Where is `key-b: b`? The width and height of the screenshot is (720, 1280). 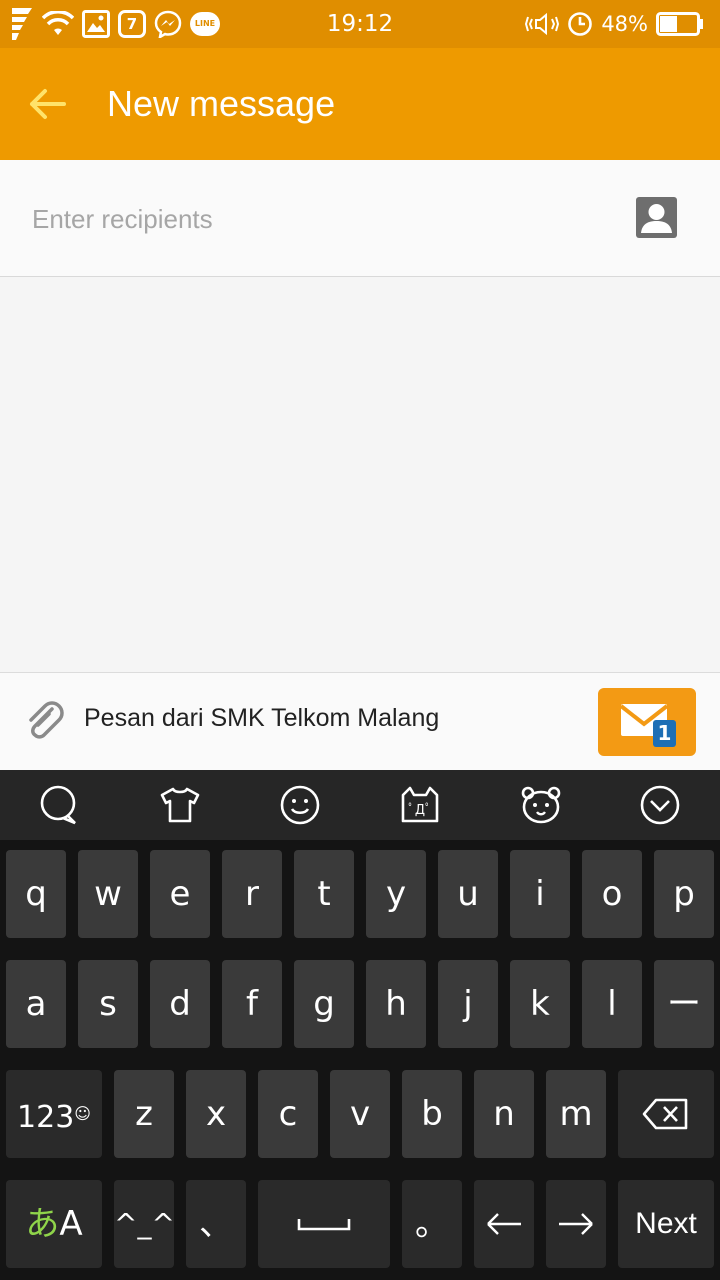 key-b: b is located at coordinates (432, 1114).